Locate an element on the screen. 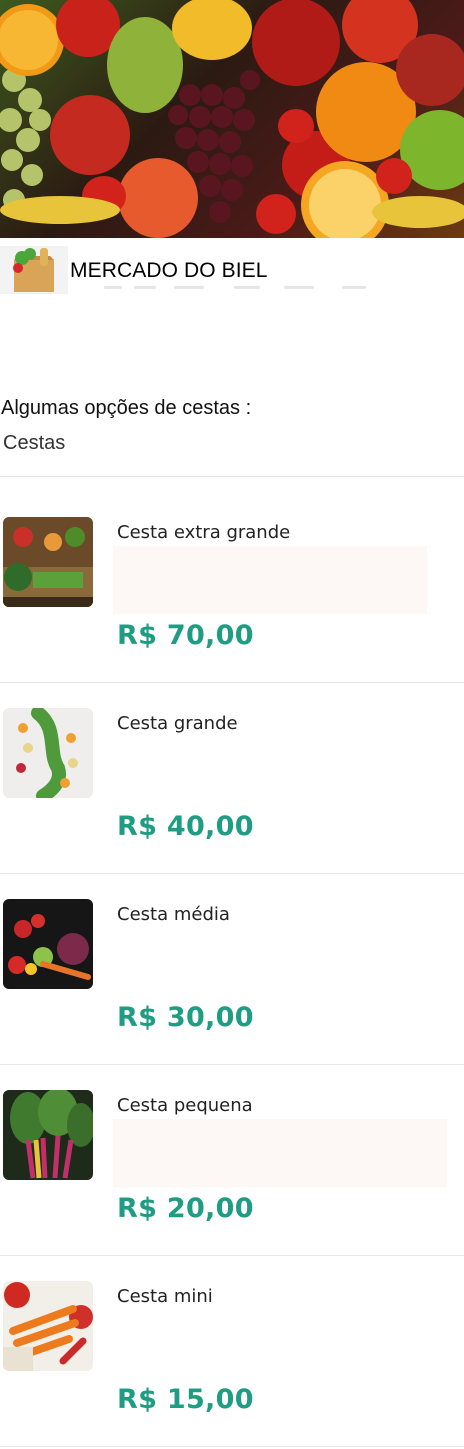 This screenshot has height=1449, width=464. product-price: R$ 20,00 is located at coordinates (185, 1208).